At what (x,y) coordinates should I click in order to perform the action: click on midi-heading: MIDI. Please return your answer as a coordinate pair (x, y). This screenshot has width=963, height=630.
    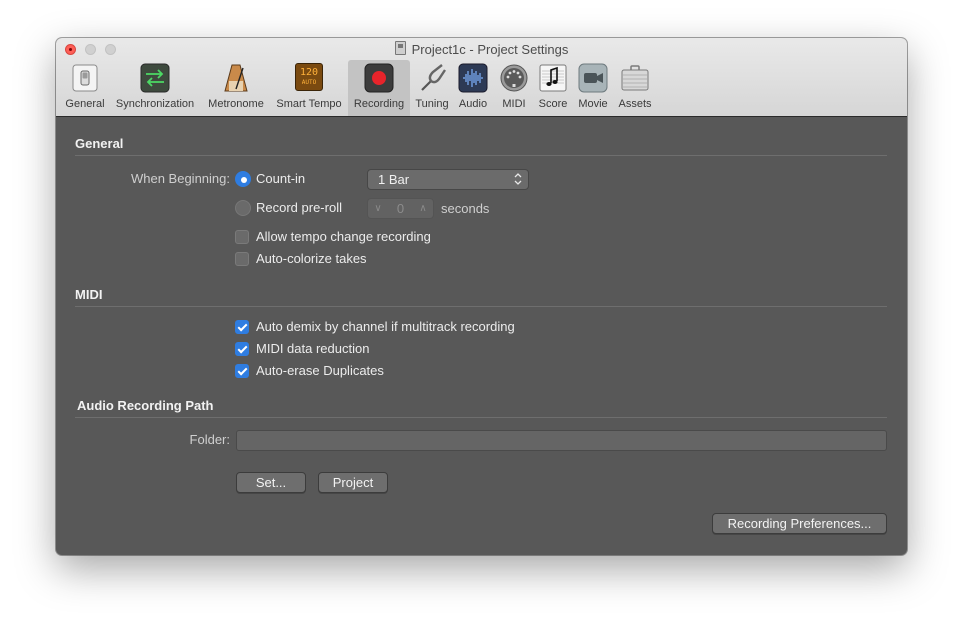
    Looking at the image, I should click on (89, 294).